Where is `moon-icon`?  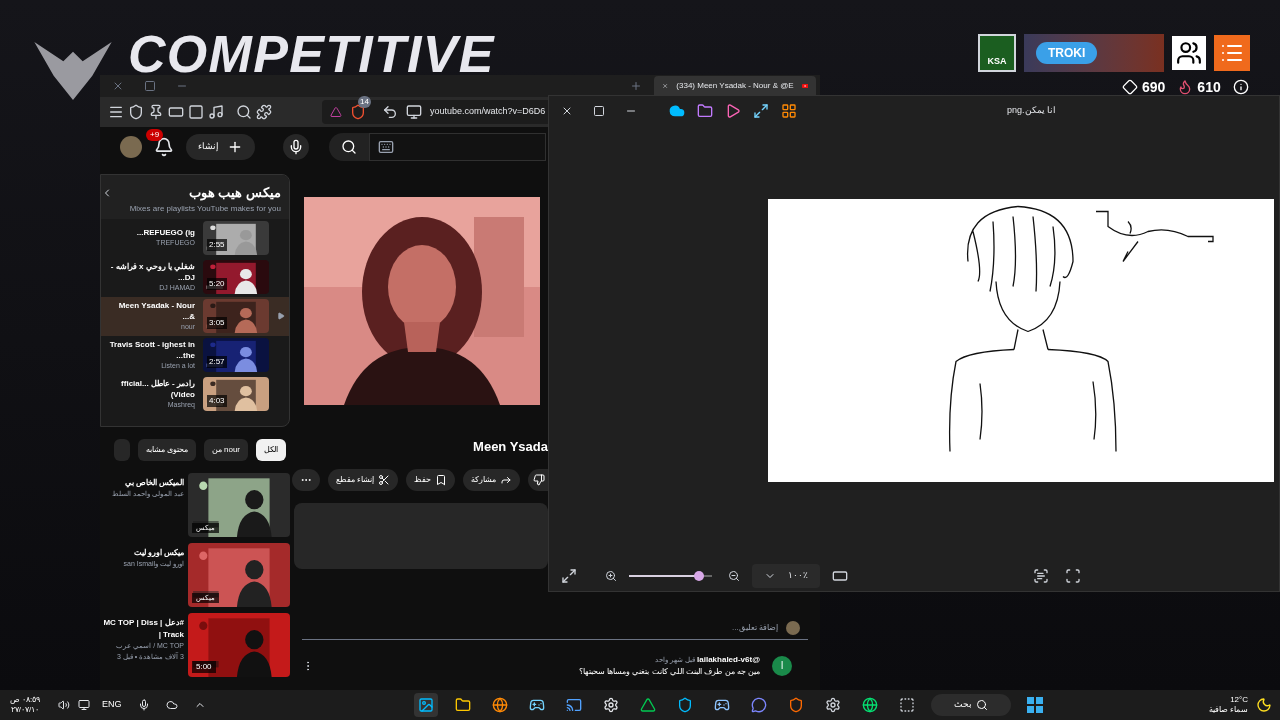 moon-icon is located at coordinates (1264, 705).